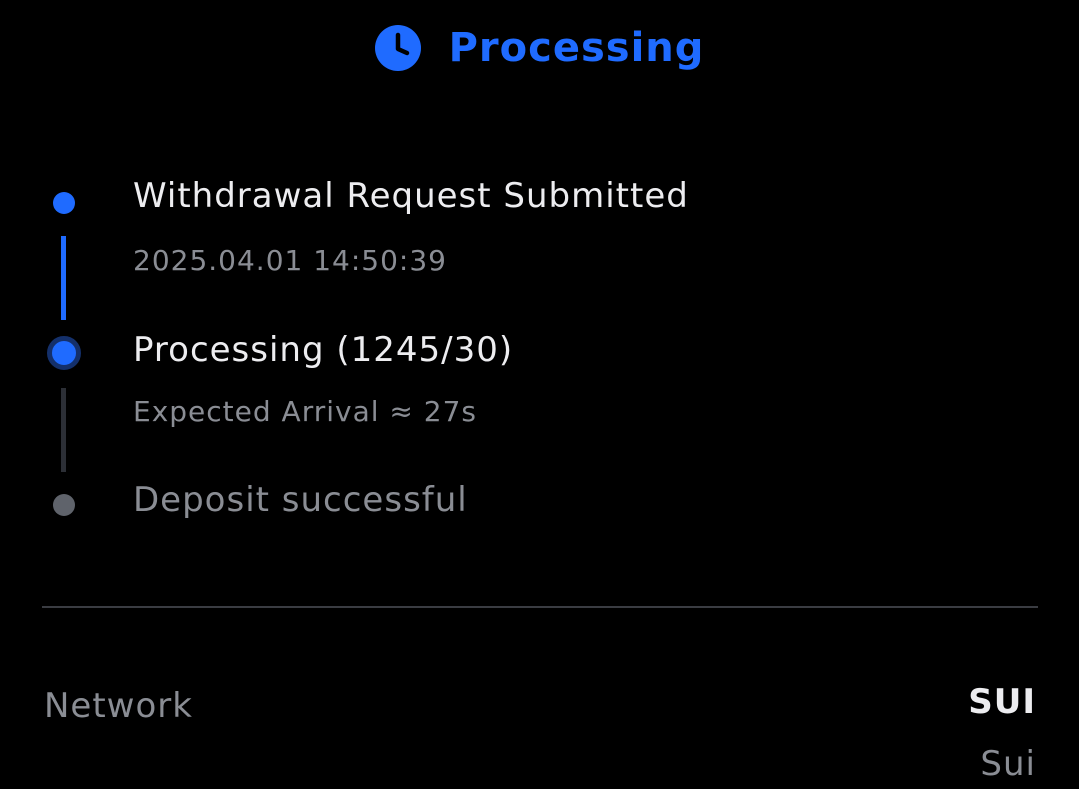  What do you see at coordinates (63, 278) in the screenshot?
I see `step-connector-completed` at bounding box center [63, 278].